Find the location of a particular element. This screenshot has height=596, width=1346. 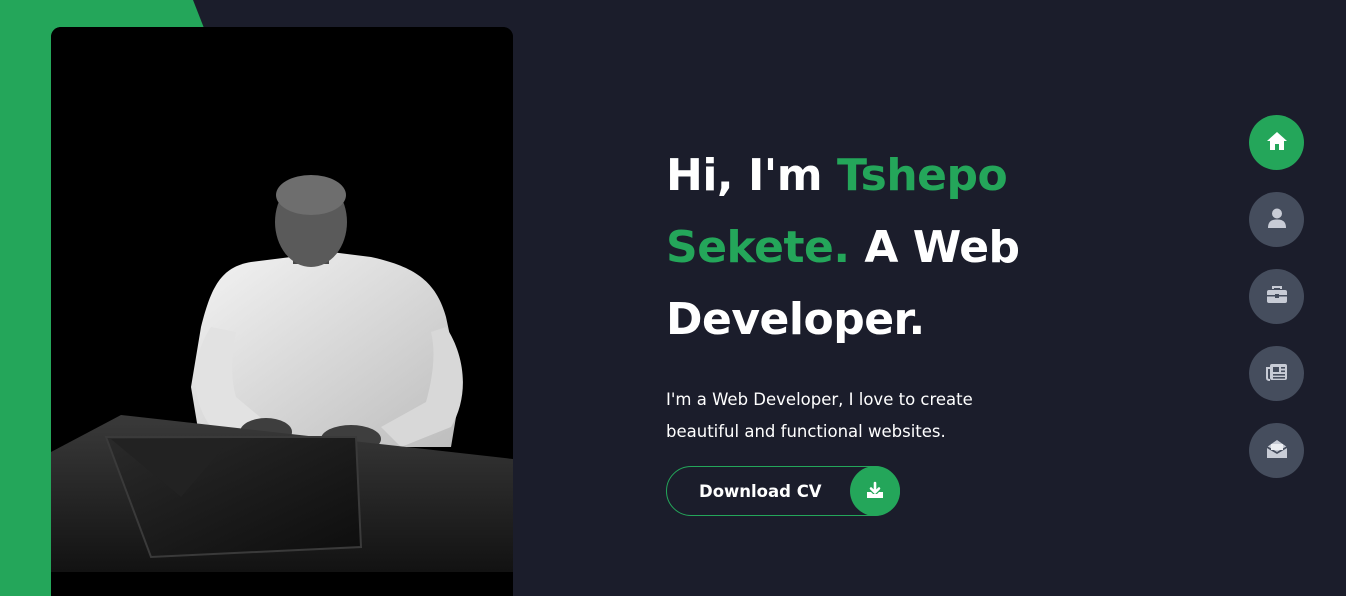

nav-blog-button is located at coordinates (1276, 373).